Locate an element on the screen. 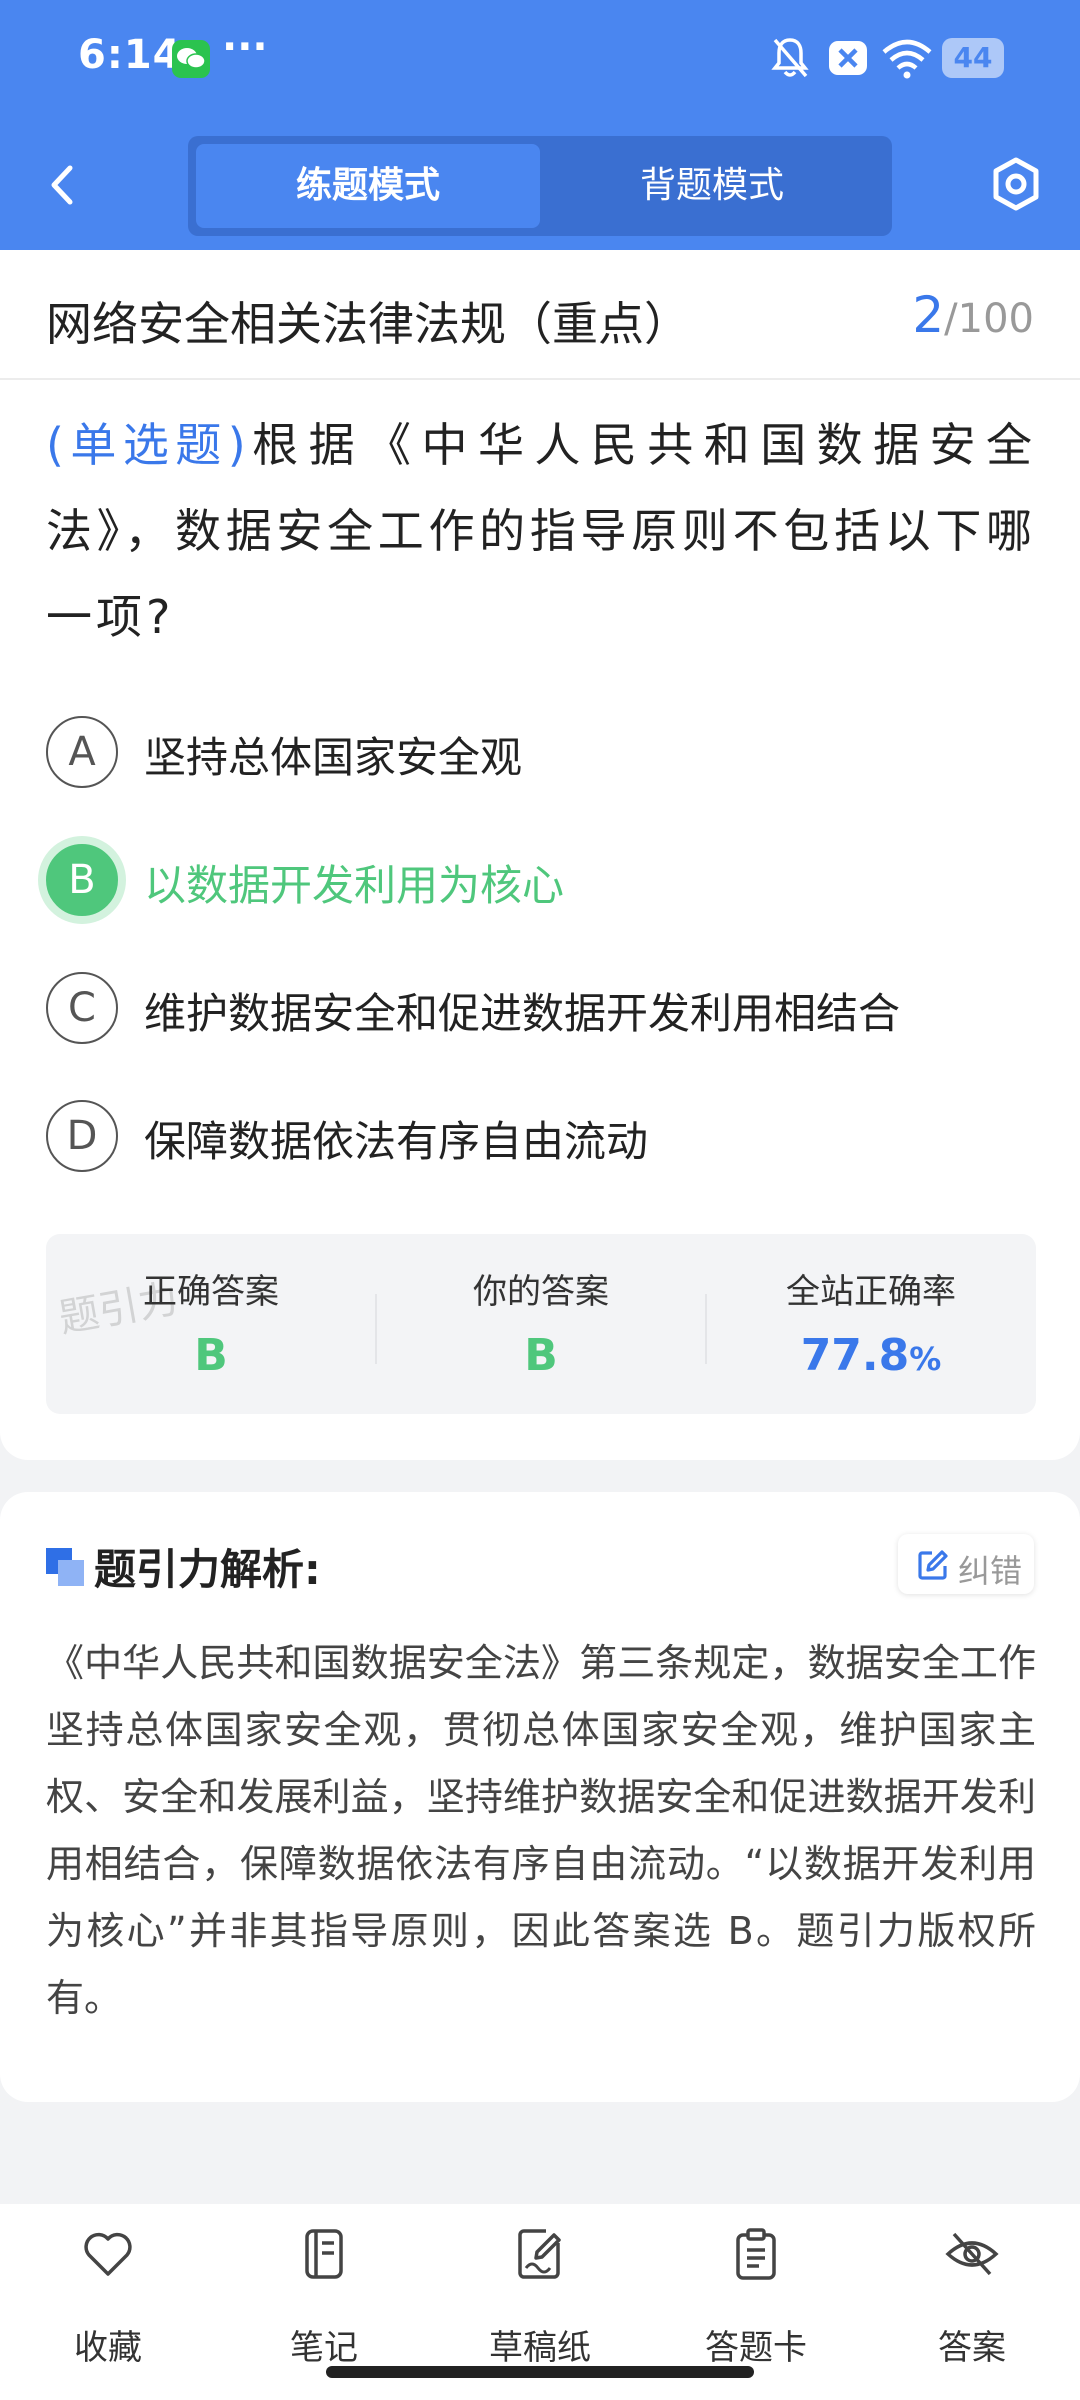 Image resolution: width=1080 pixels, height=2400 pixels. option-letter: A is located at coordinates (82, 752).